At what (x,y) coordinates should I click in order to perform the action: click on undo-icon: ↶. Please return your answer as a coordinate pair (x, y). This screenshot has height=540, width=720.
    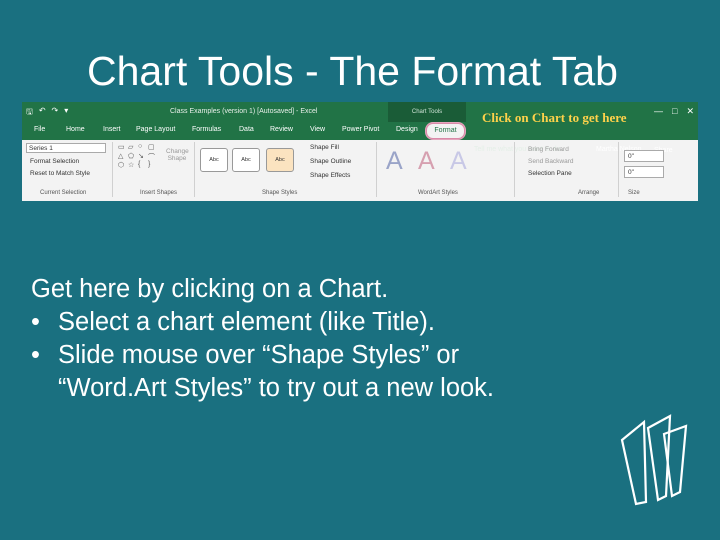
    Looking at the image, I should click on (42, 113).